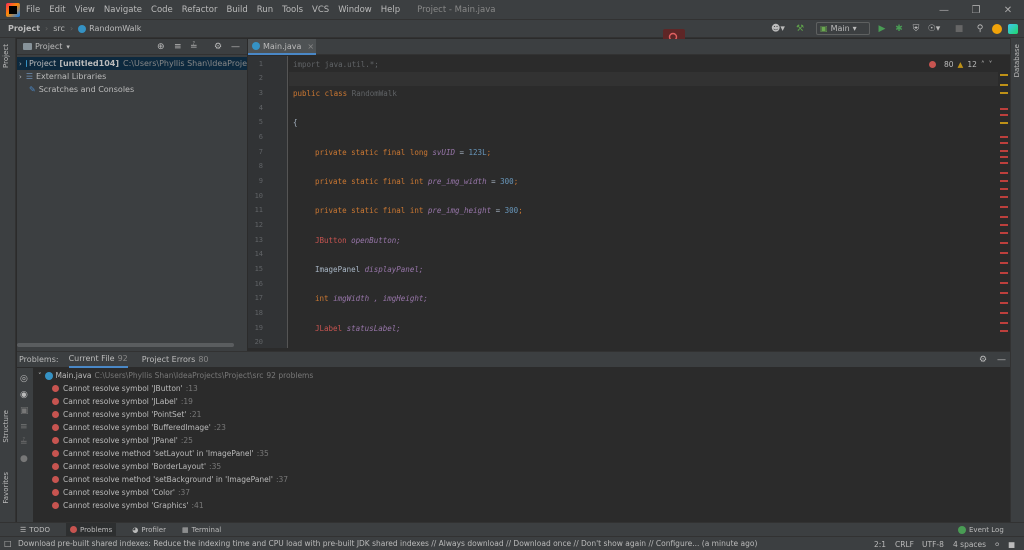 The width and height of the screenshot is (1024, 550). Describe the element at coordinates (122, 440) in the screenshot. I see `problem-row: Cannot resolve symbol 'JPanel':25` at that location.